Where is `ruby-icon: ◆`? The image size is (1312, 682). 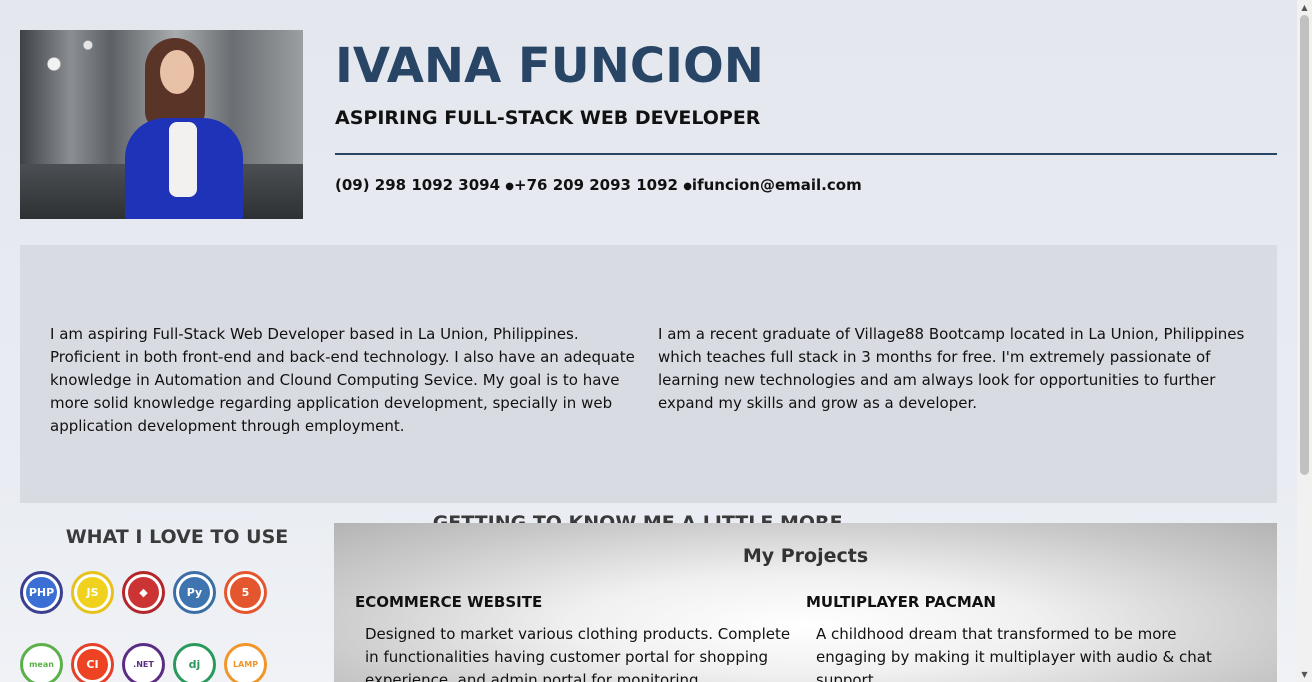
ruby-icon: ◆ is located at coordinates (143, 592).